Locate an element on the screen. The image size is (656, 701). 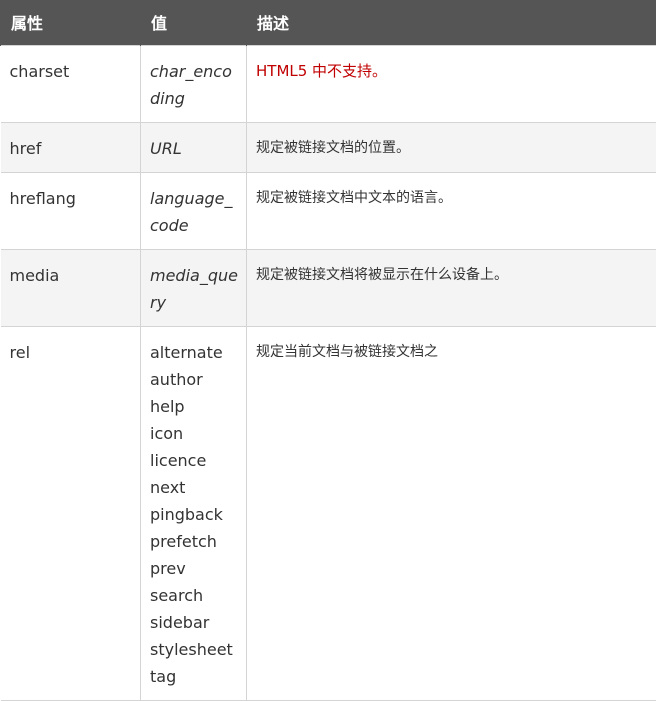
value-cell: char_encoding is located at coordinates (194, 83).